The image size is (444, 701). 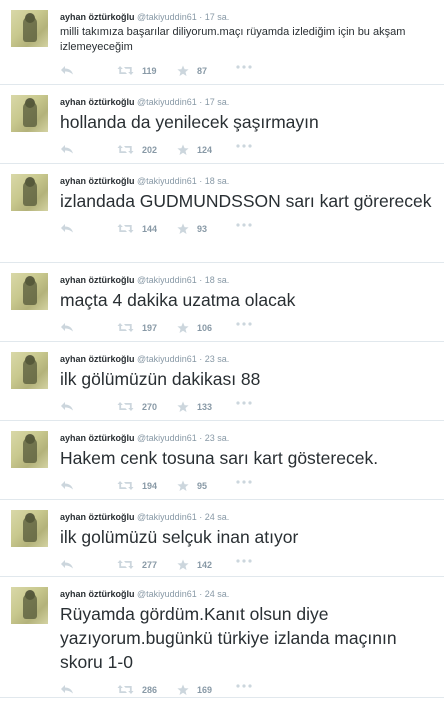 I want to click on retweet-button: 194, so click(x=137, y=485).